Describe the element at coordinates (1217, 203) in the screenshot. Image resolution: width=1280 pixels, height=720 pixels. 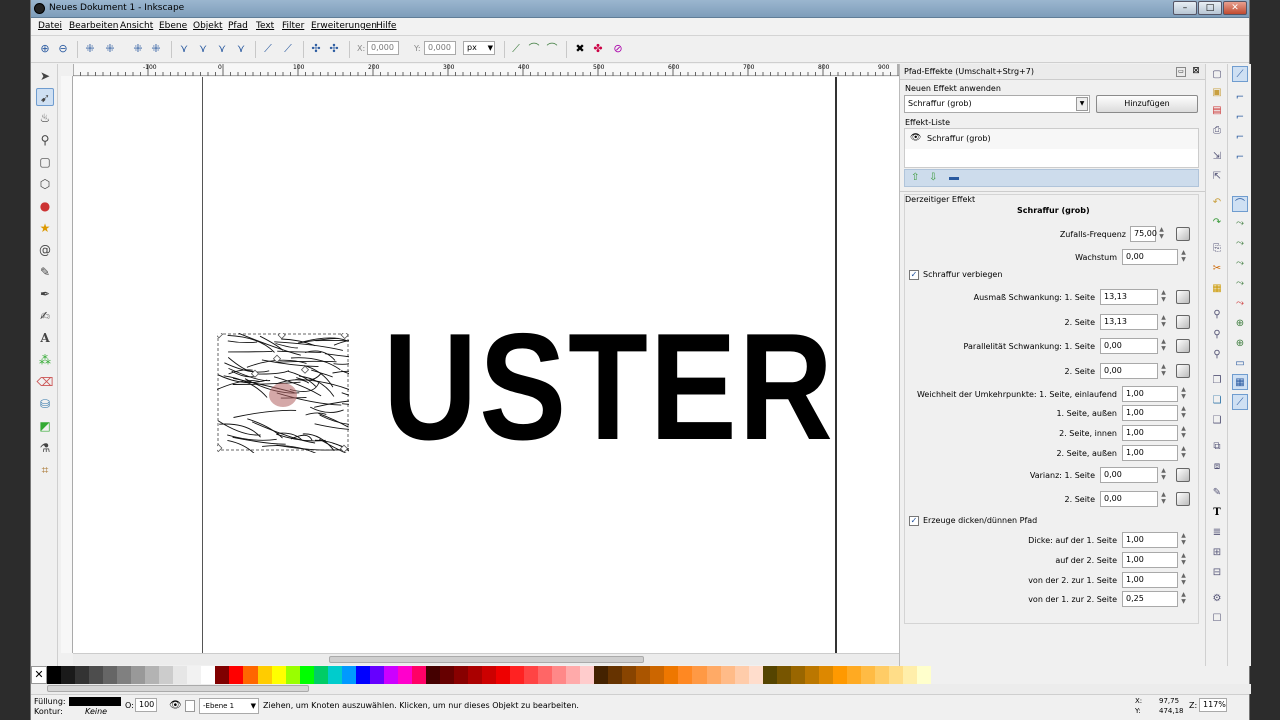
I see `undo-icon: ↶` at that location.